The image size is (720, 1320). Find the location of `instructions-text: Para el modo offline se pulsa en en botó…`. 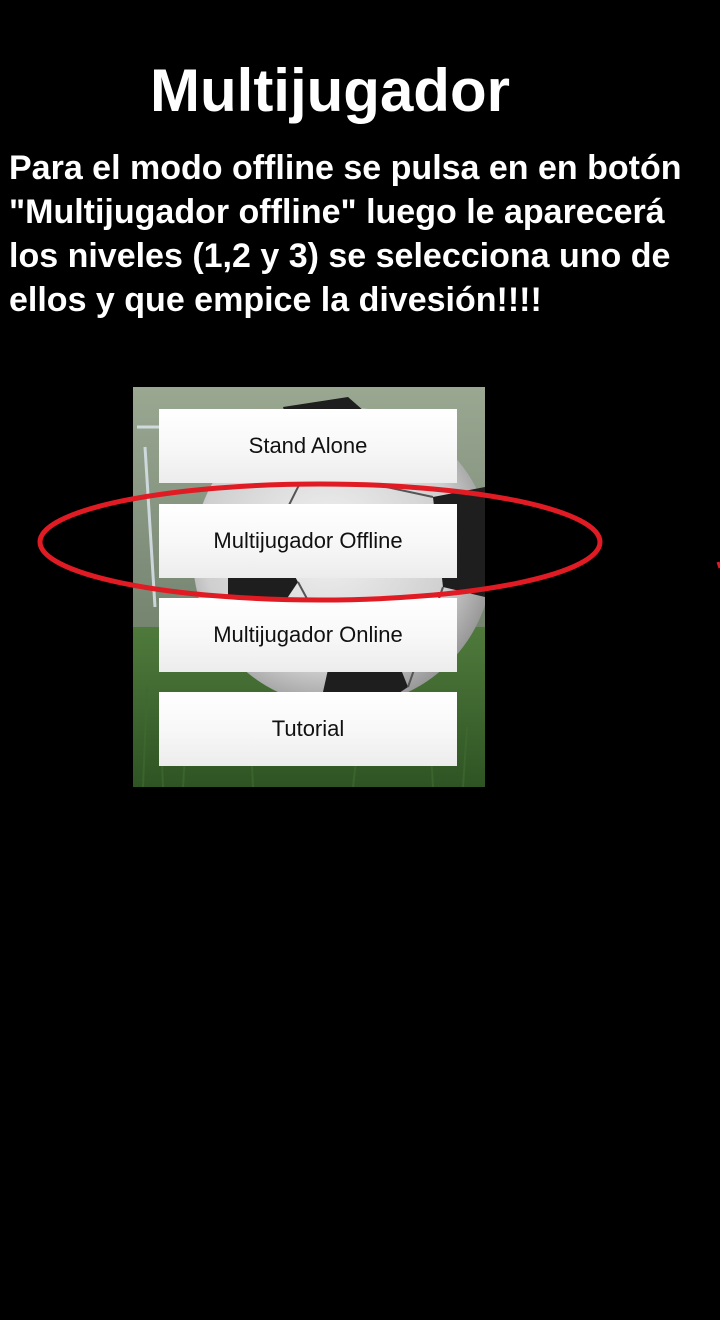

instructions-text: Para el modo offline se pulsa en en botó… is located at coordinates (345, 234).